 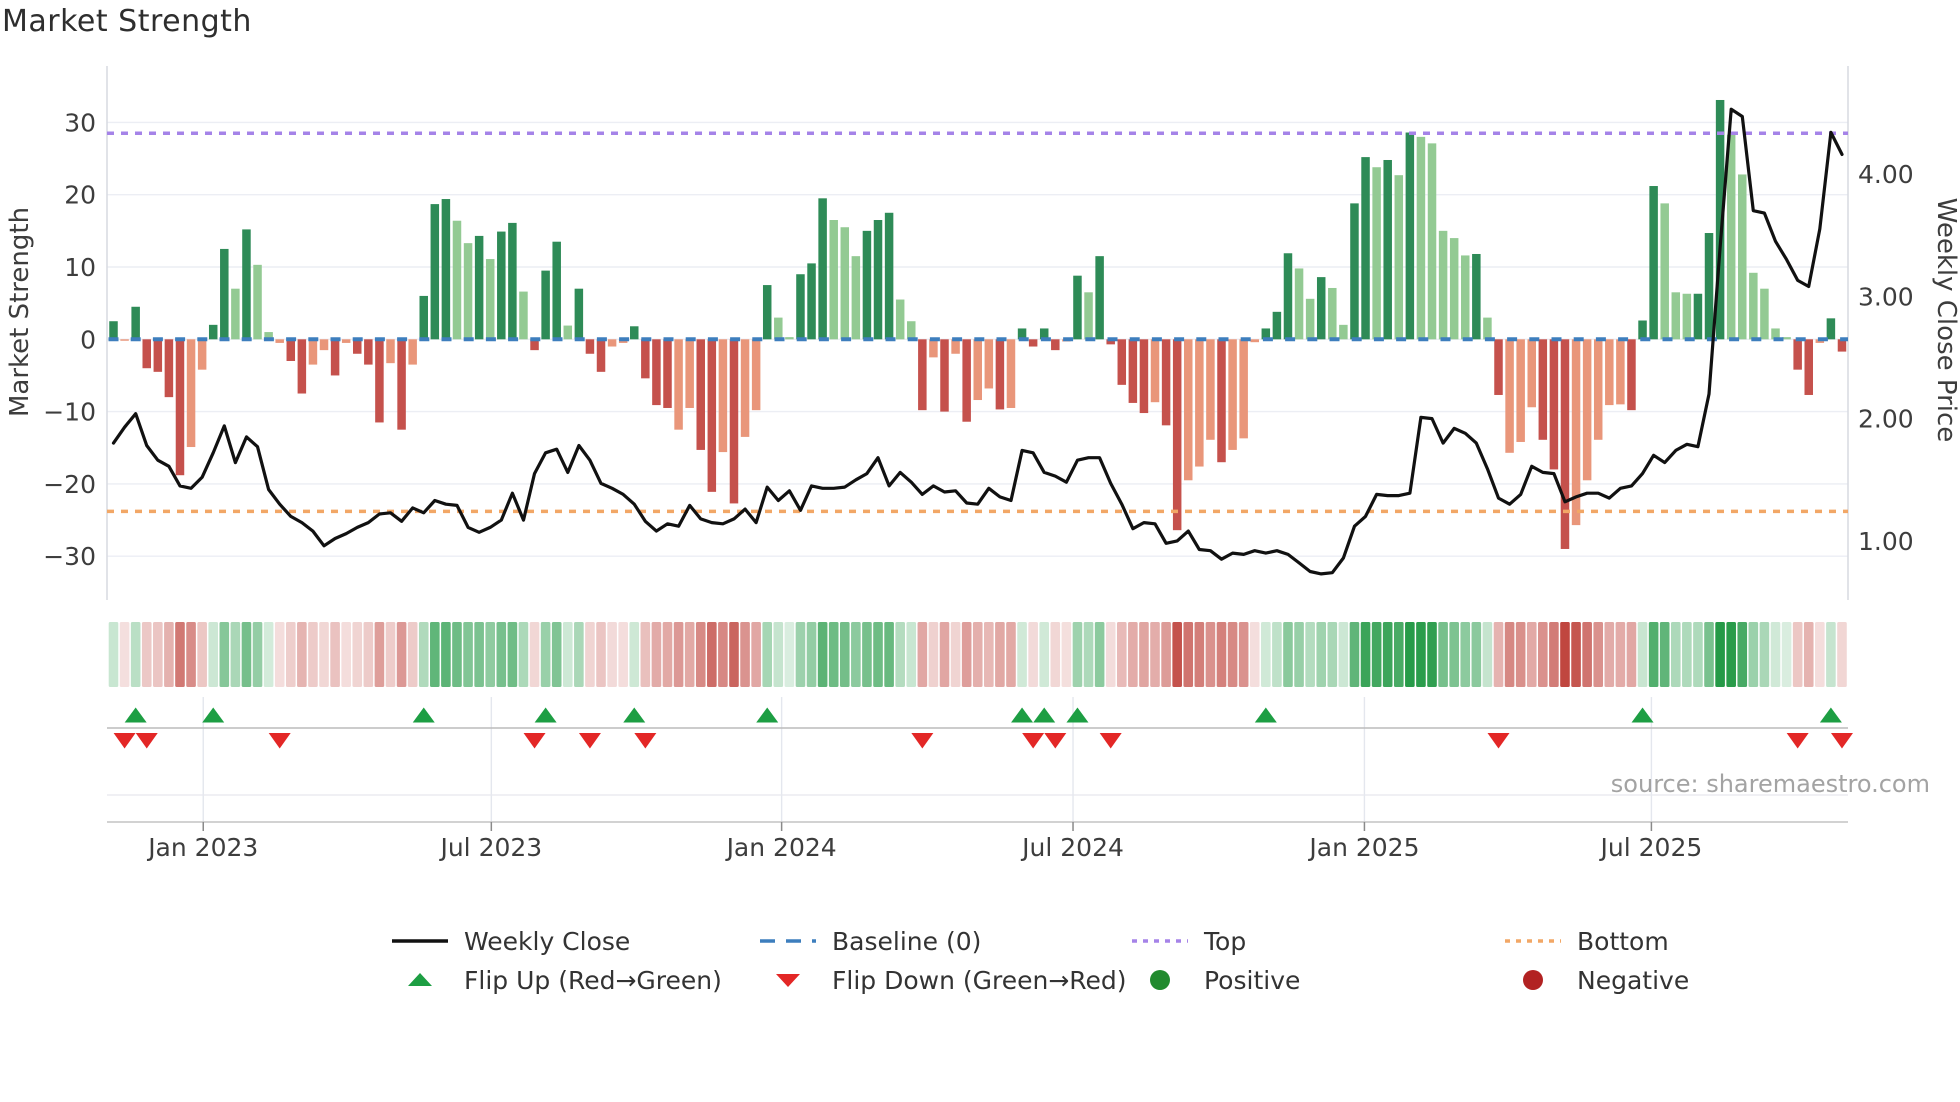 What do you see at coordinates (1533, 980) in the screenshot?
I see `dot-red-legend-swatch` at bounding box center [1533, 980].